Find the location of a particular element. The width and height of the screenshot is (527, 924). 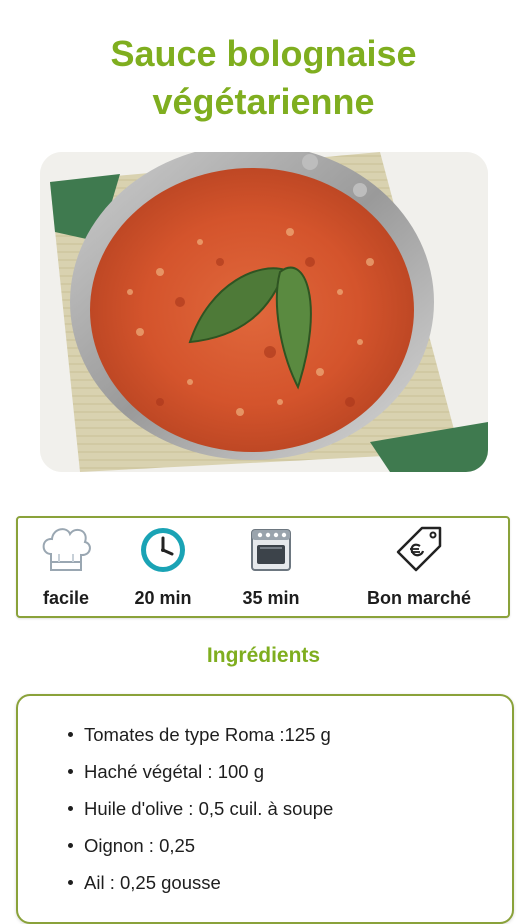

recipe-info-bar: facile 20 min 35 min Bon marché is located at coordinates (263, 567).